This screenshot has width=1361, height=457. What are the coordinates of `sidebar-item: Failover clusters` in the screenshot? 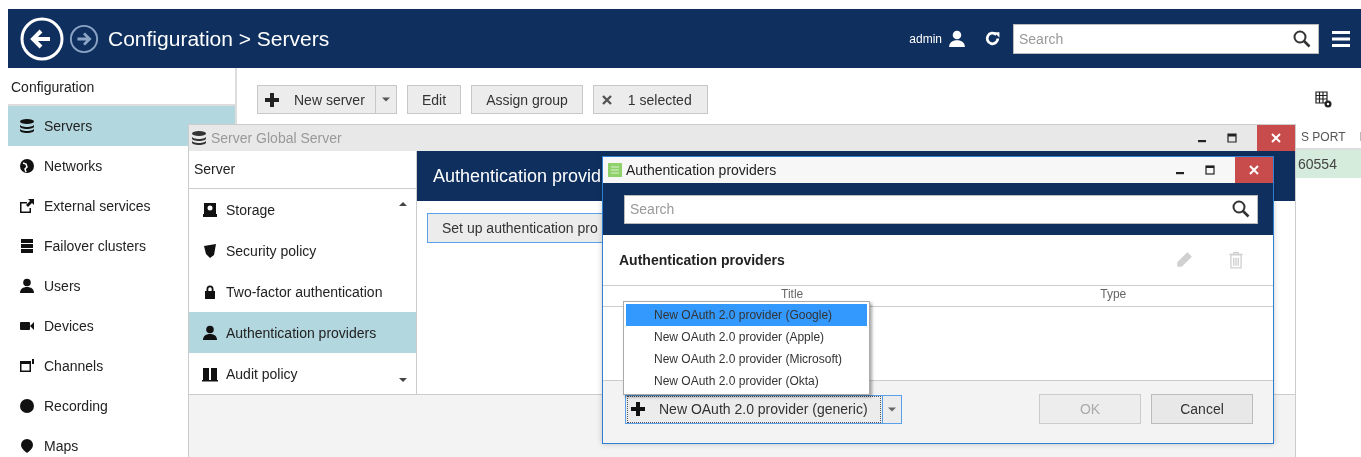 It's located at (98, 246).